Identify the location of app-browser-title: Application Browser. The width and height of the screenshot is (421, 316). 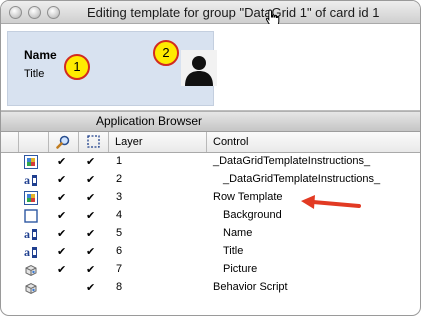
(149, 121).